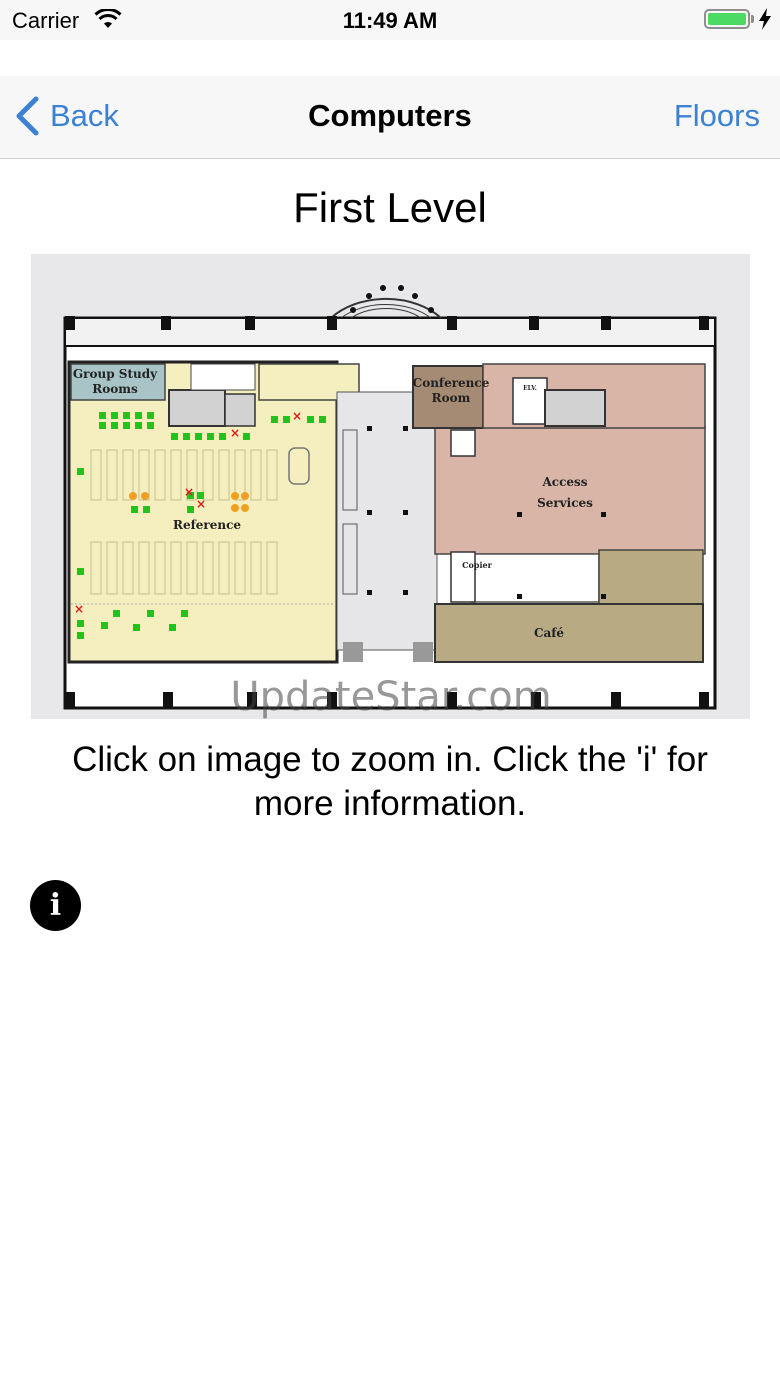 Image resolution: width=780 pixels, height=1387 pixels. I want to click on battery-tip, so click(752, 19).